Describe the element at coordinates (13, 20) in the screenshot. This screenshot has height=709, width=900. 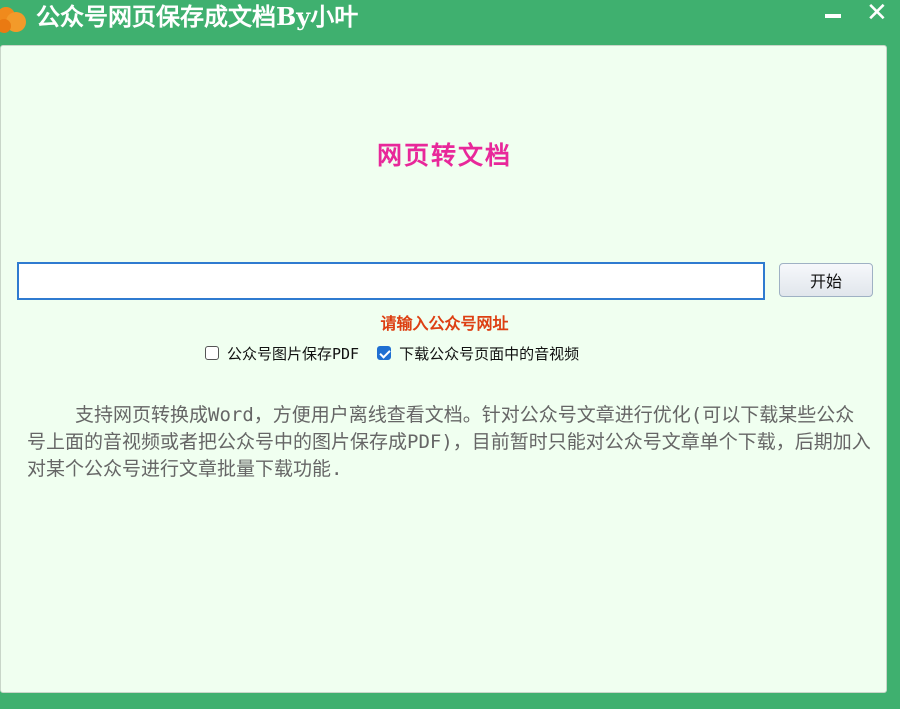
I see `app-icon` at that location.